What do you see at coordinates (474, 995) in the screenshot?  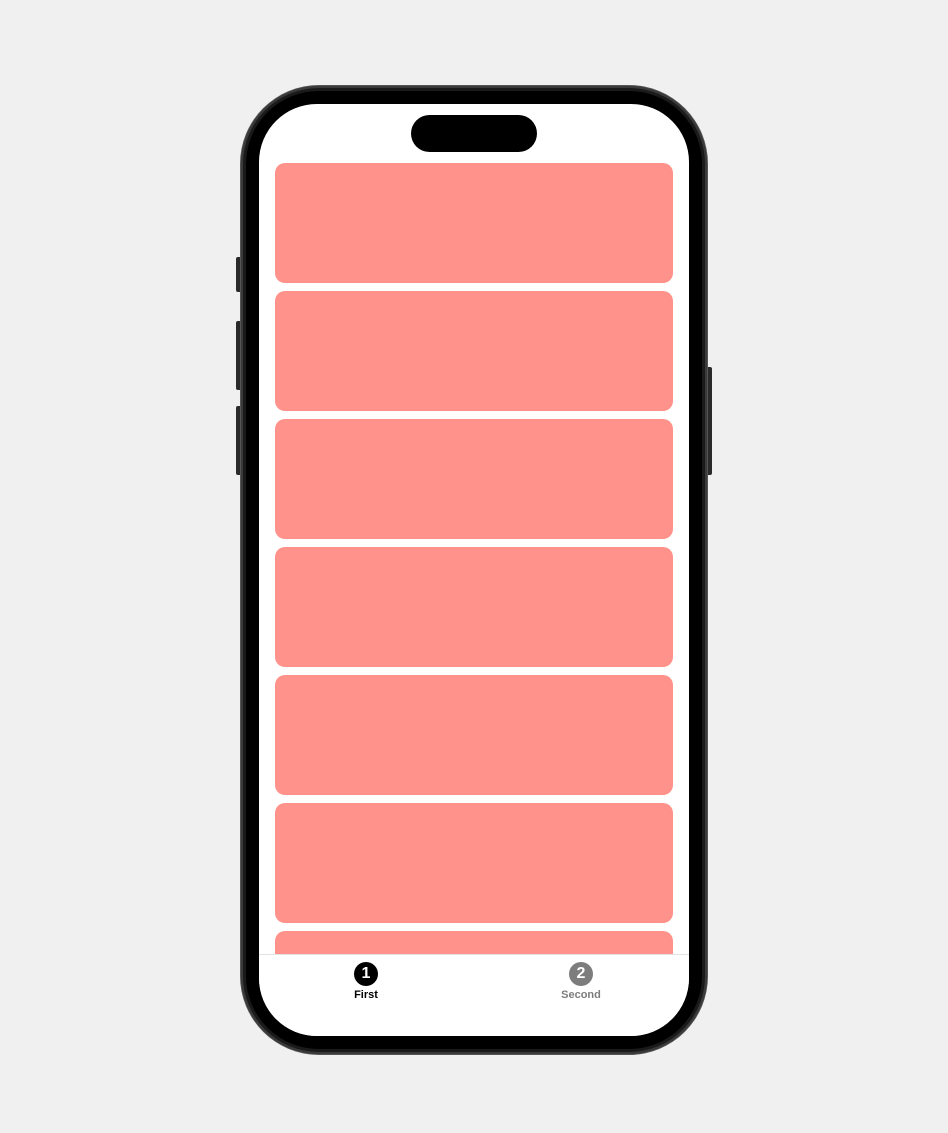 I see `tab-bar: 1 First 2 Second` at bounding box center [474, 995].